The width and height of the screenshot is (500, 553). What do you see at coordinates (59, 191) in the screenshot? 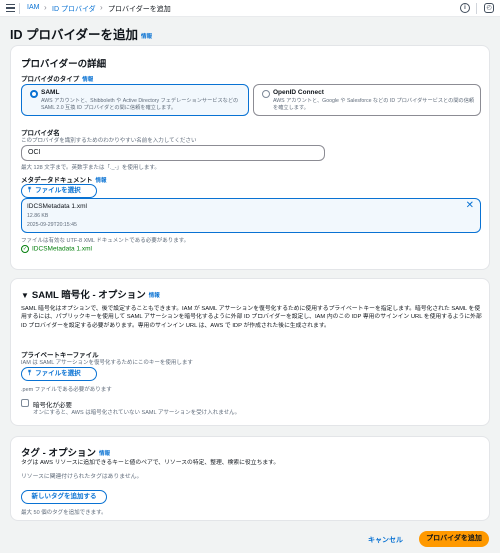
I see `choose-metadata-file-button: ⤒ ファイルを選択` at bounding box center [59, 191].